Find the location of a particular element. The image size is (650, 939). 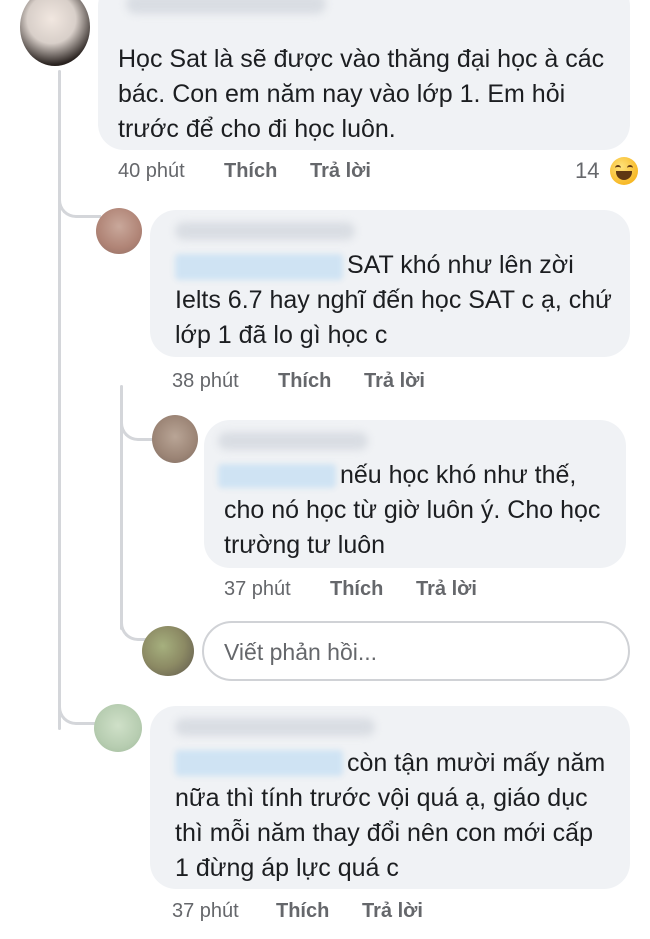

comment-meta-4: 37 phút Thích Trả lời is located at coordinates (372, 913).